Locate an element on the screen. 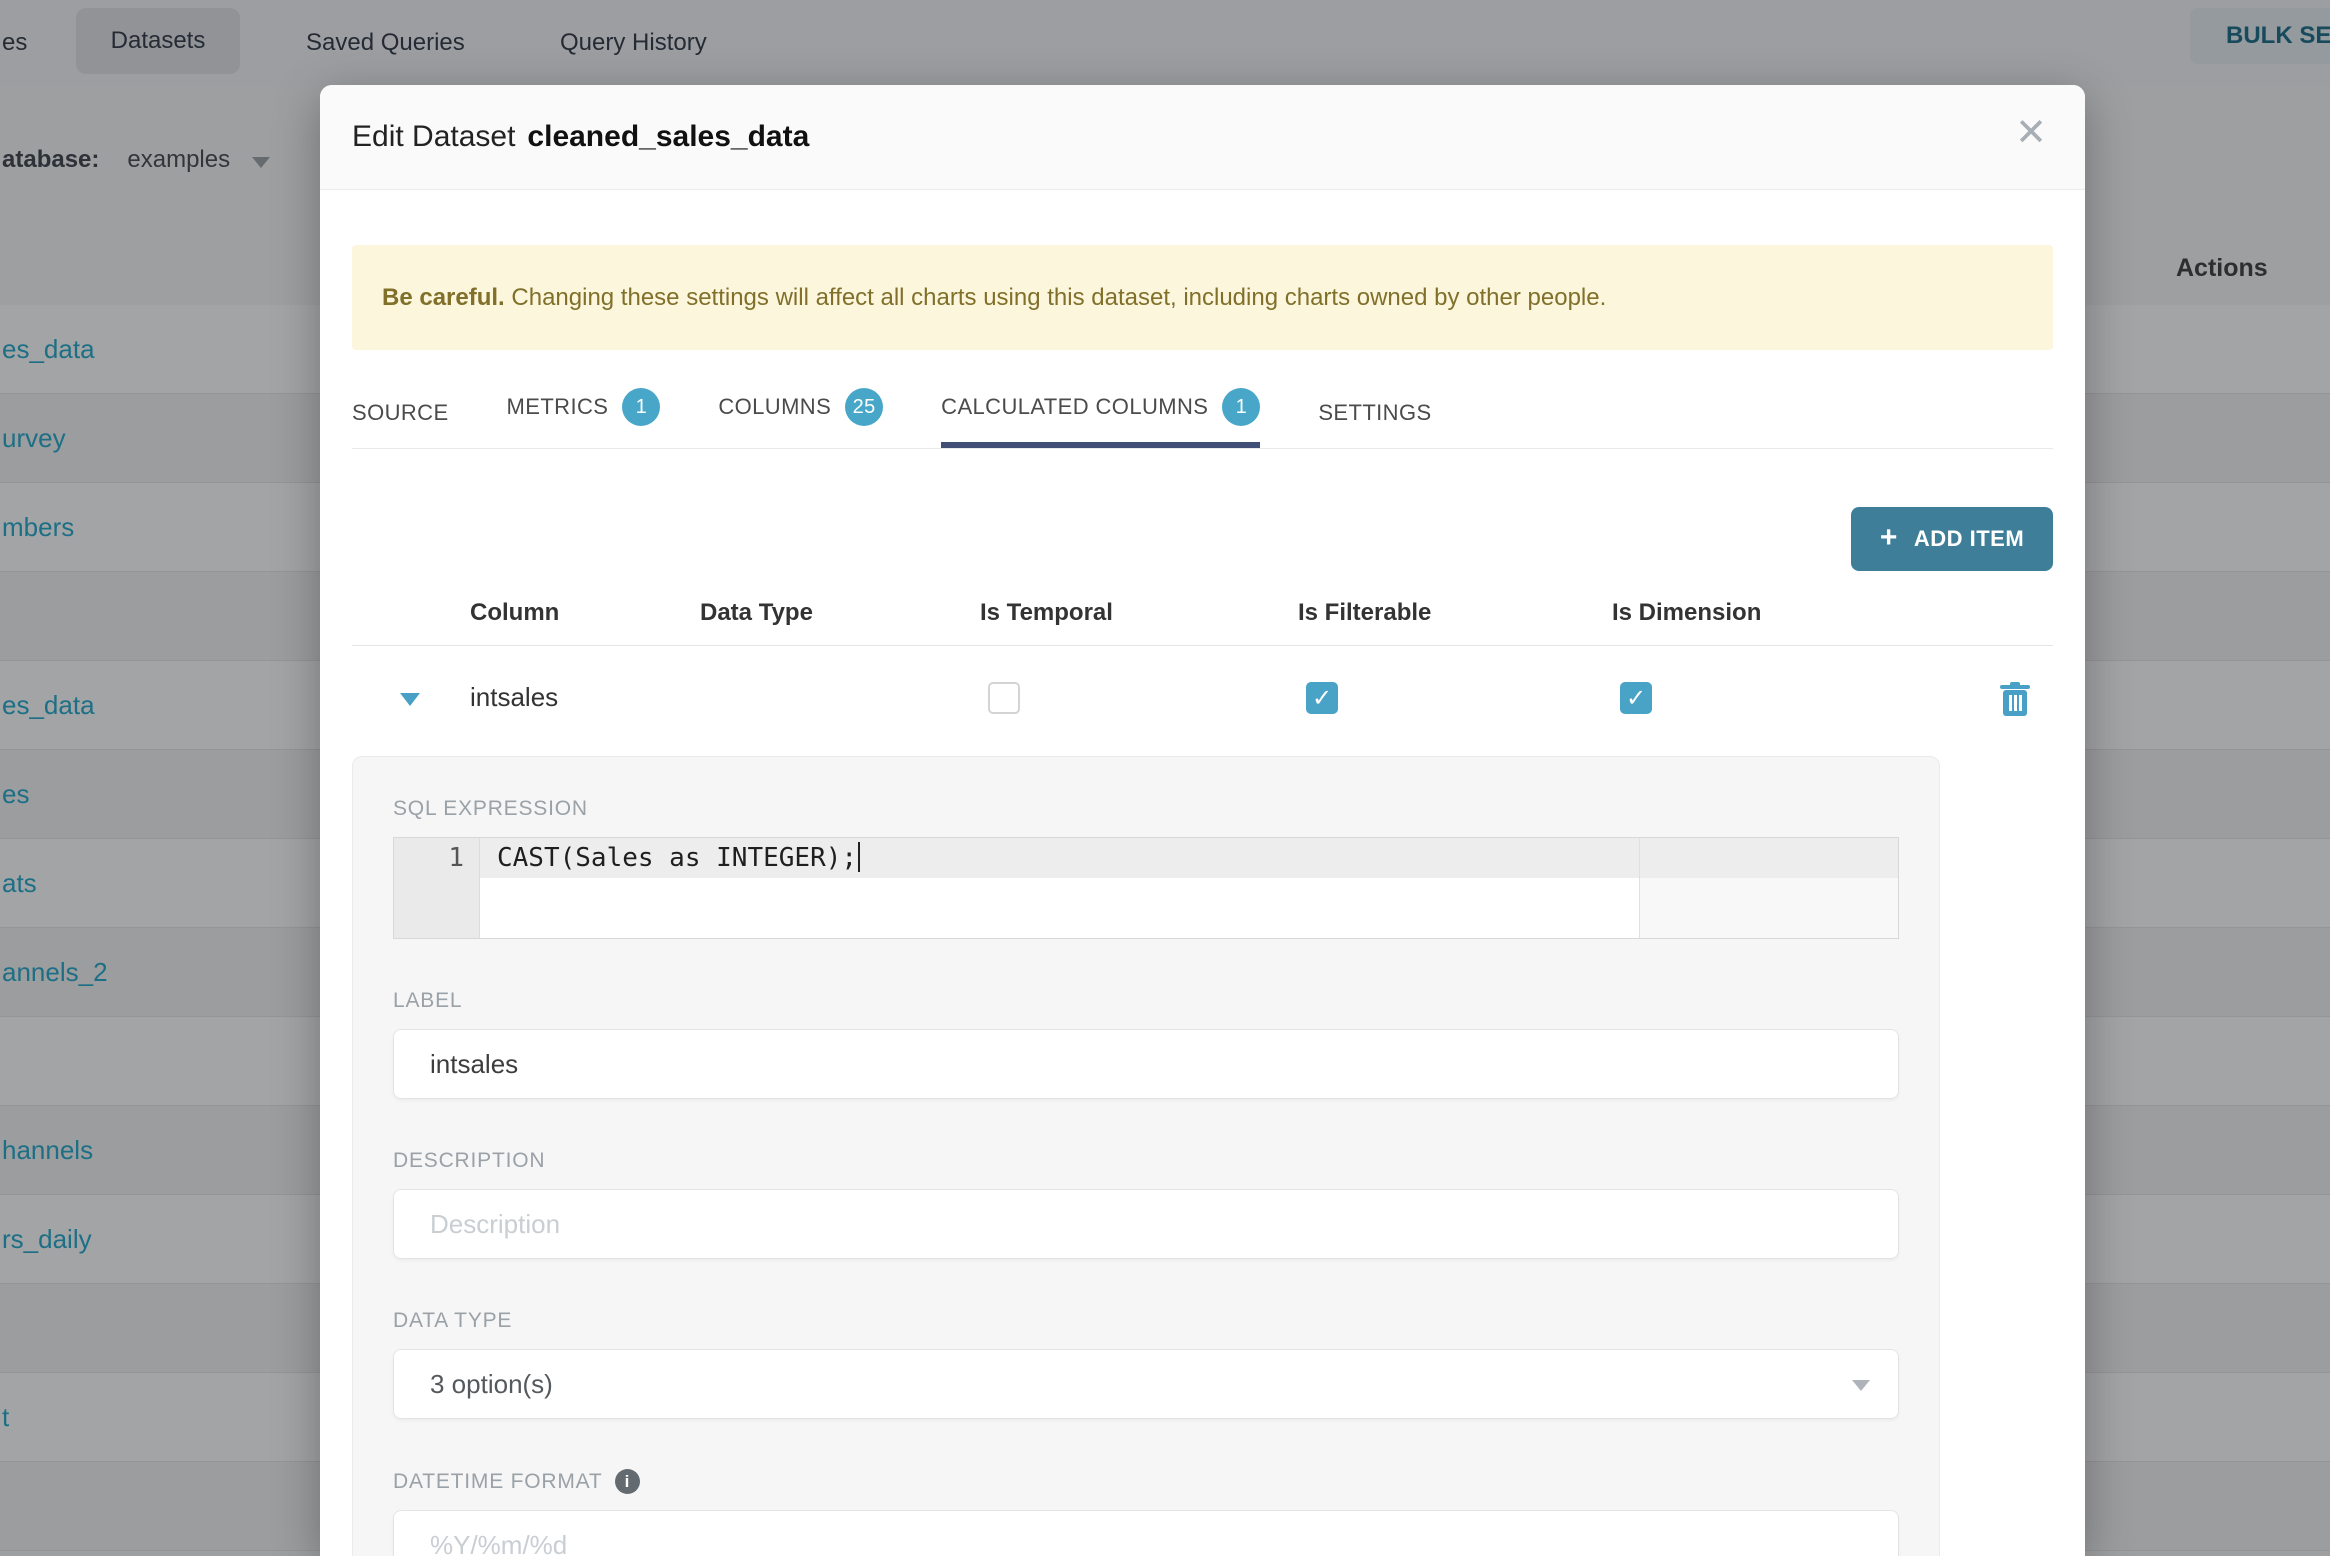 The height and width of the screenshot is (1556, 2330). sql-code: CAST(Sales as INTEGER); is located at coordinates (679, 858).